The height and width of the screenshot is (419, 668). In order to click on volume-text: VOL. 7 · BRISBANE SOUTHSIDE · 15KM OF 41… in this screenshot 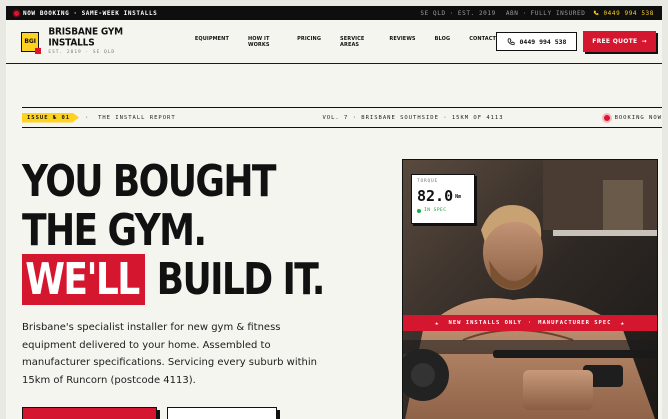, I will do `click(413, 117)`.